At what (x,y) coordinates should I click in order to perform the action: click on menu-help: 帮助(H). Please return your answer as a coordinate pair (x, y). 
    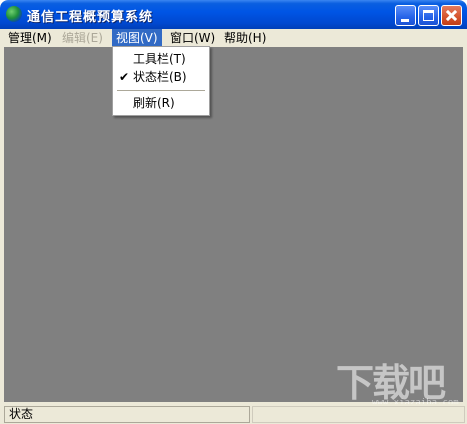
    Looking at the image, I should click on (245, 38).